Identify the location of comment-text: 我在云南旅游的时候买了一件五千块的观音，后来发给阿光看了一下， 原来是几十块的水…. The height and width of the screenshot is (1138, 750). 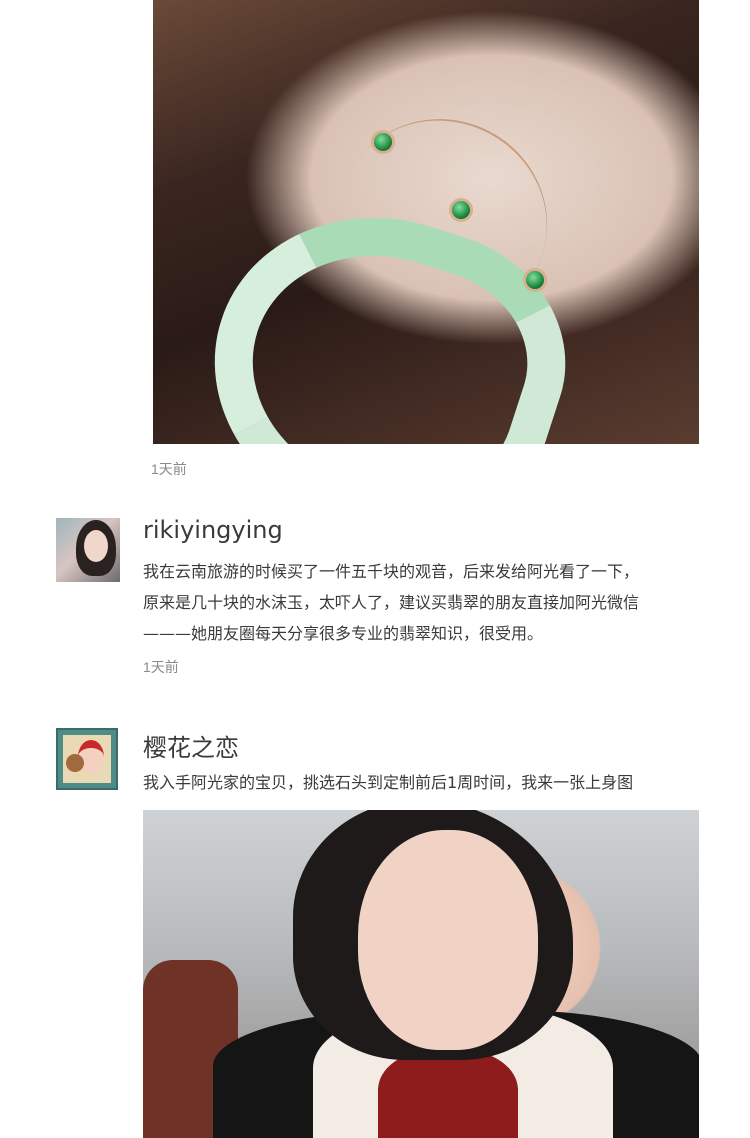
(423, 602).